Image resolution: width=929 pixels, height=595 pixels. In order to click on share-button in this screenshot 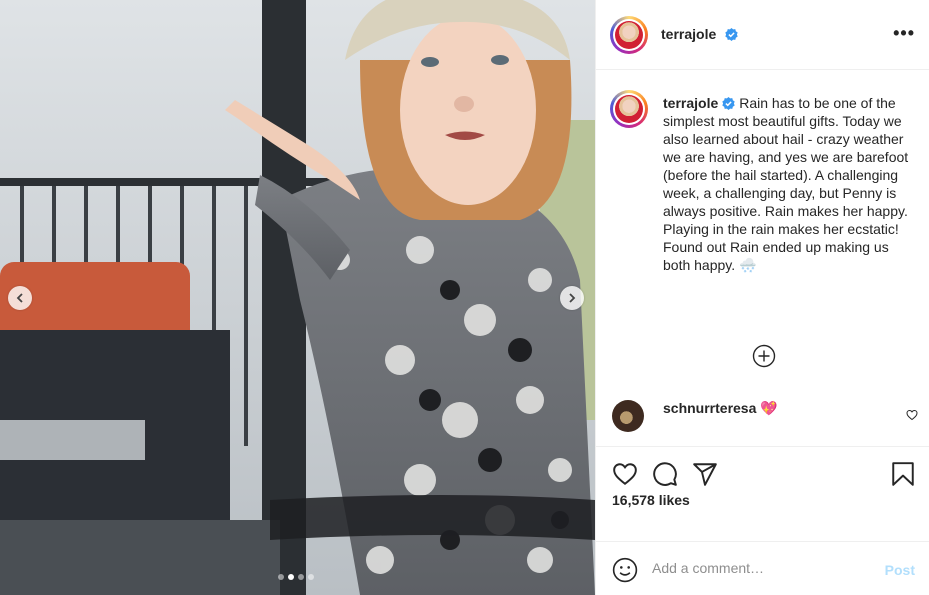, I will do `click(705, 476)`.